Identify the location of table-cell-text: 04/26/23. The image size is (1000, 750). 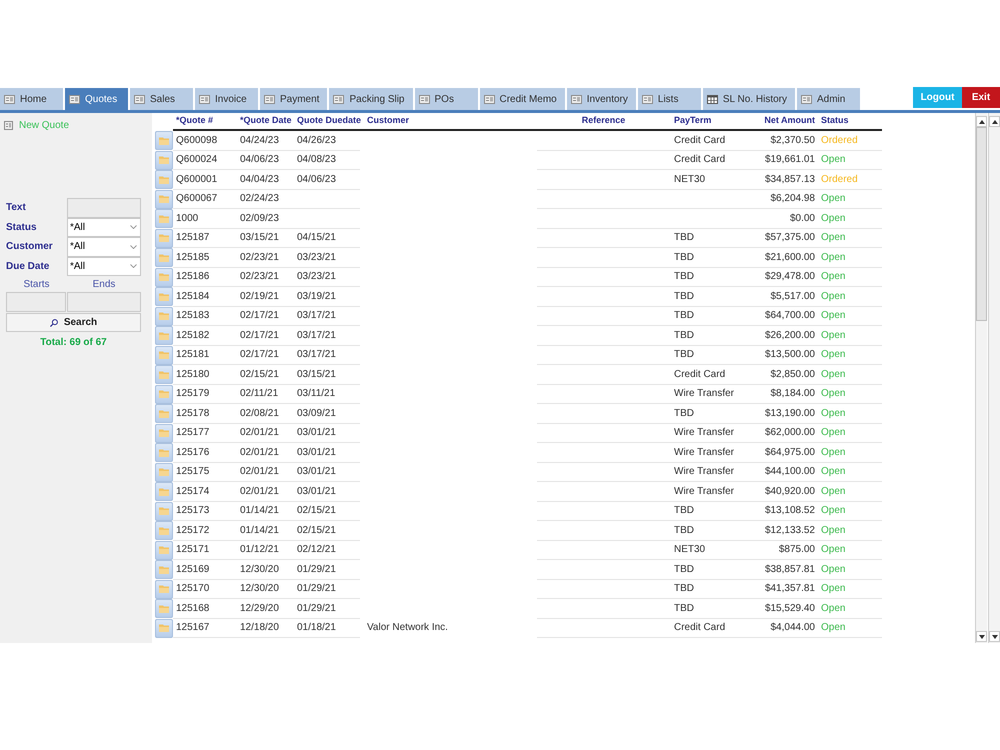
(316, 141).